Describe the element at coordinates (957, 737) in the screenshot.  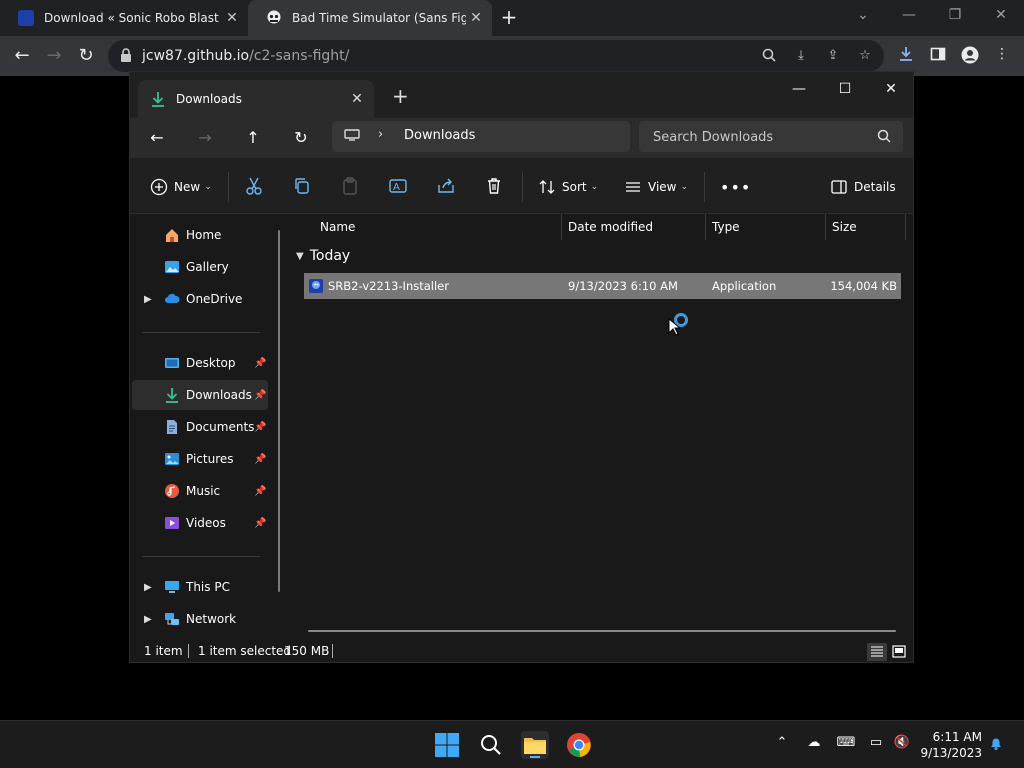
I see `clock-time: 6:11 AM` at that location.